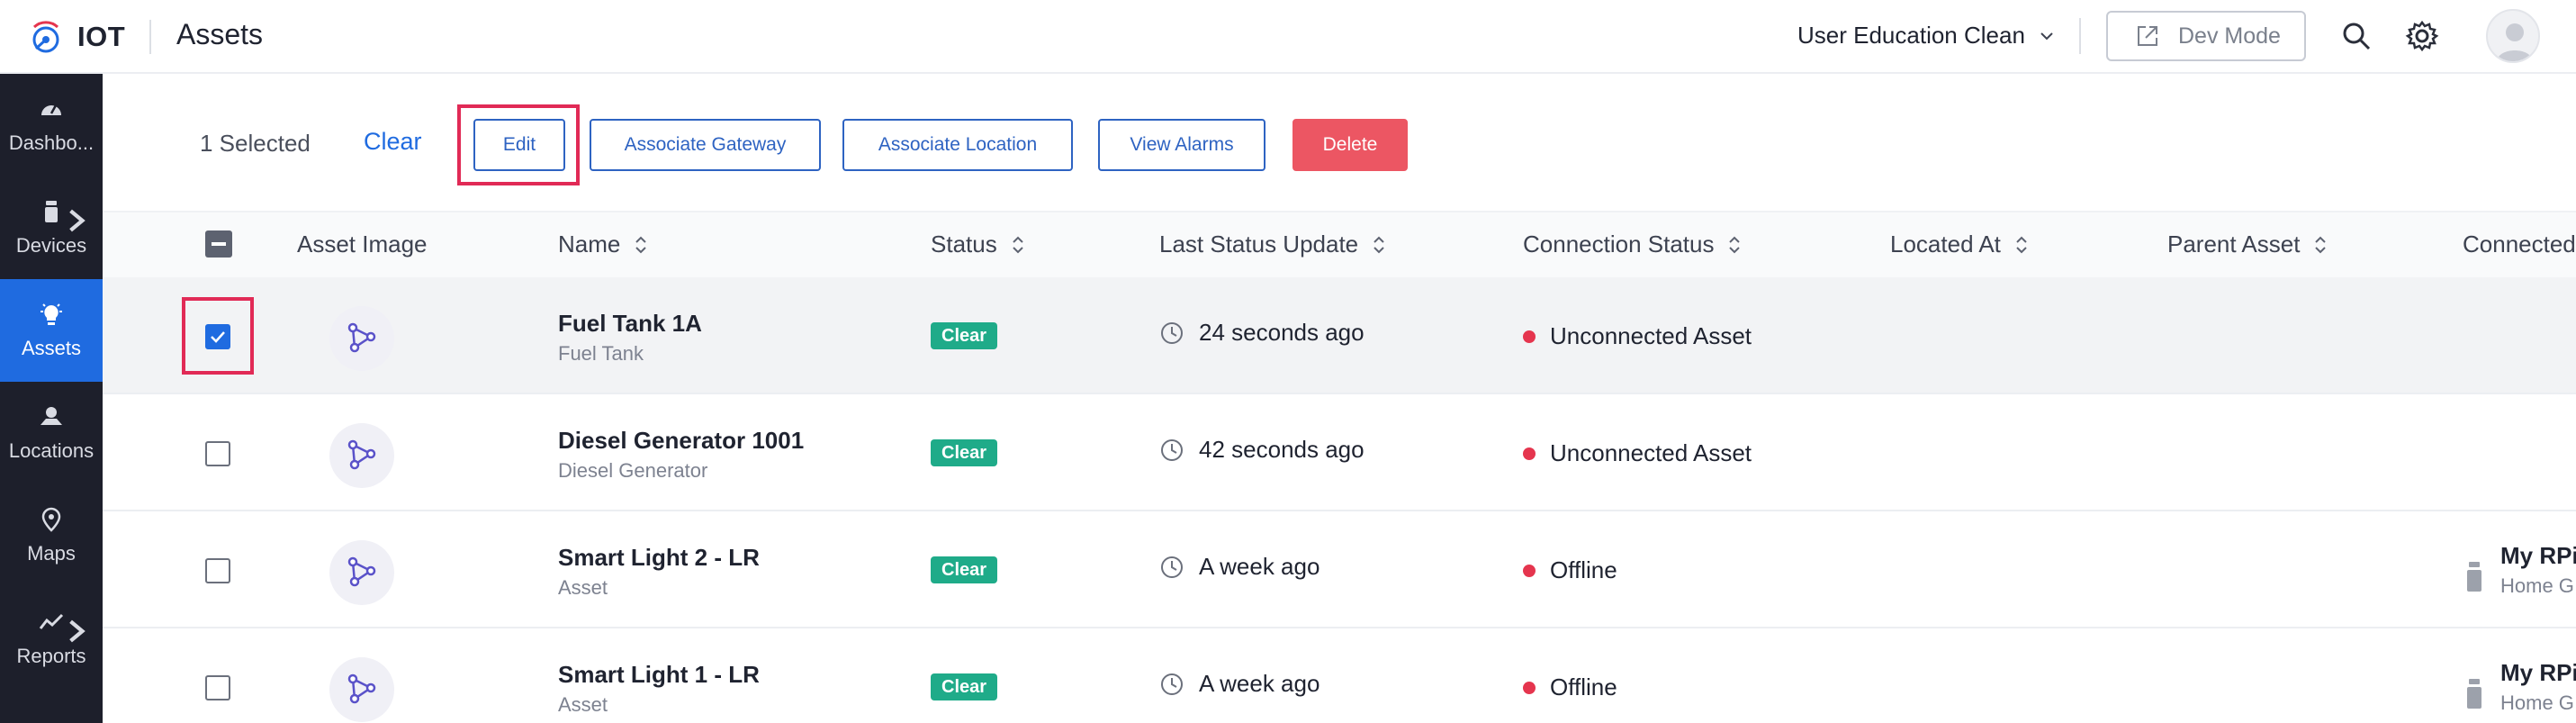  Describe the element at coordinates (659, 558) in the screenshot. I see `asset-name: Smart Light 2 - LR` at that location.